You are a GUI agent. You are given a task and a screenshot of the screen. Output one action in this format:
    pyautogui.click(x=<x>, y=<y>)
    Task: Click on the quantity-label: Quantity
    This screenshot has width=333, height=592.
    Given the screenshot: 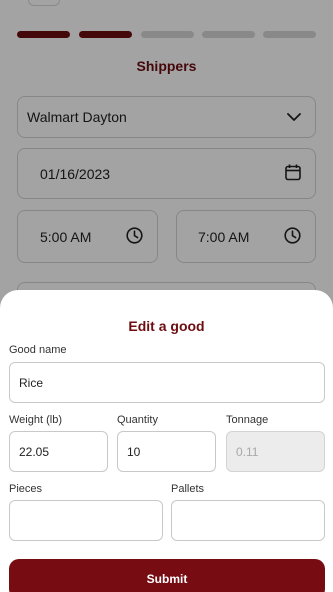 What is the action you would take?
    pyautogui.click(x=137, y=420)
    